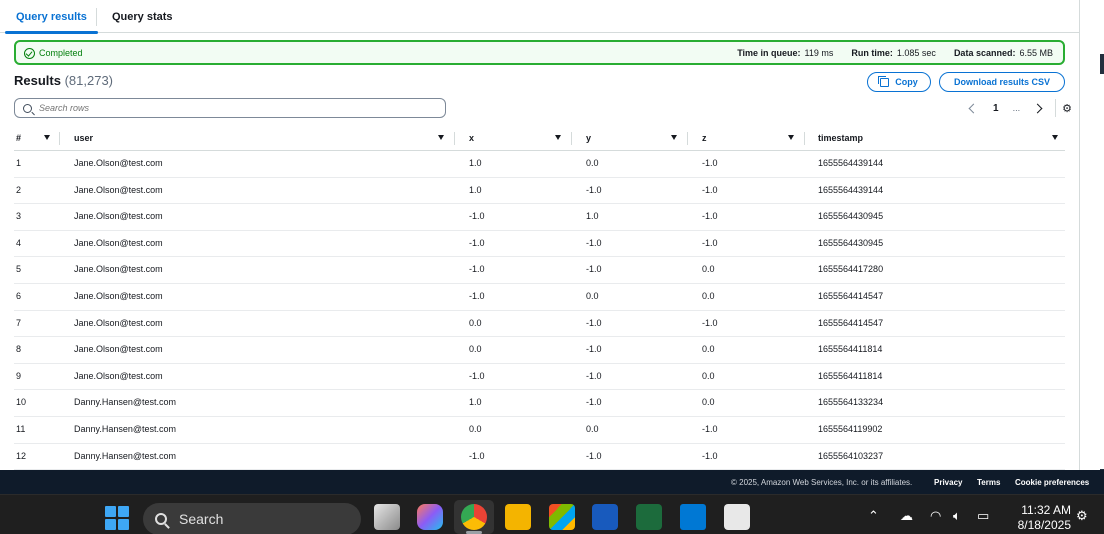 The width and height of the screenshot is (1104, 534). Describe the element at coordinates (851, 402) in the screenshot. I see `cell-timestamp: 1655564133234` at that location.